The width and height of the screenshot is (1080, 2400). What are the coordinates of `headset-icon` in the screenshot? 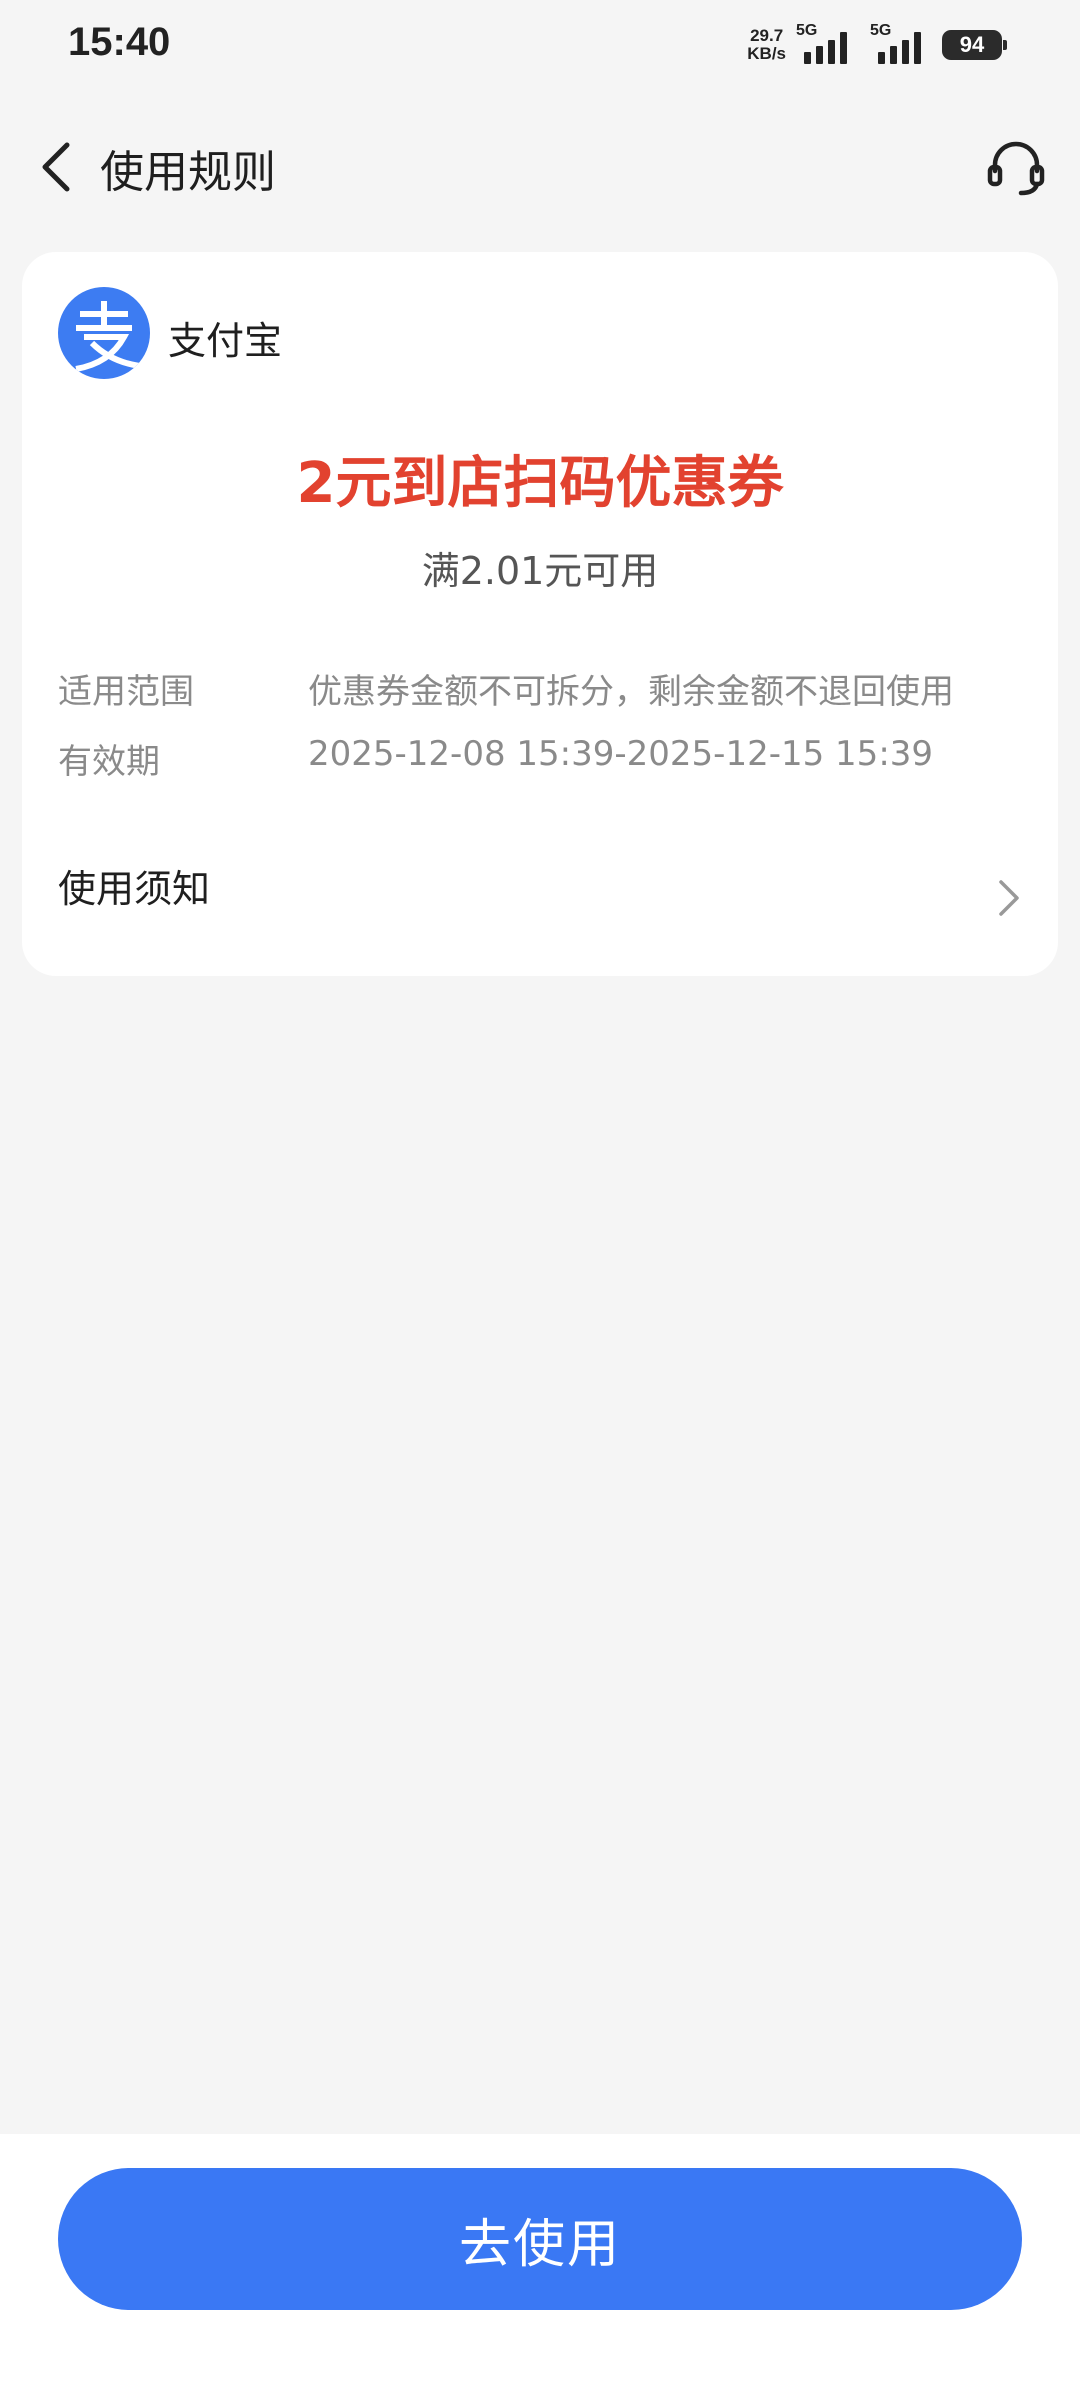 It's located at (1016, 168).